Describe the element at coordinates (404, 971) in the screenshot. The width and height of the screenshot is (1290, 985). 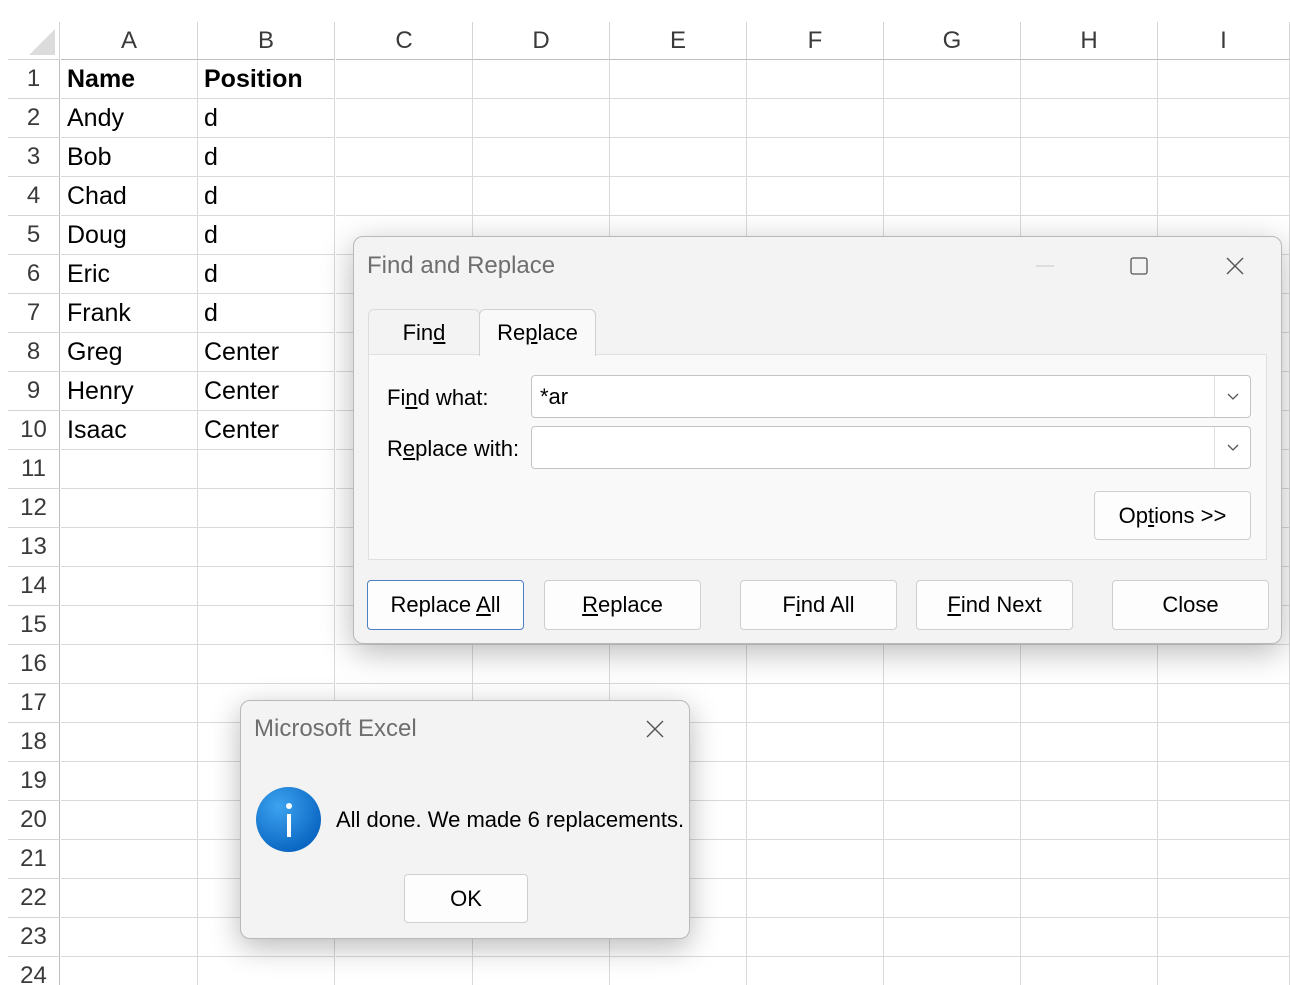
I see `cell-c24` at that location.